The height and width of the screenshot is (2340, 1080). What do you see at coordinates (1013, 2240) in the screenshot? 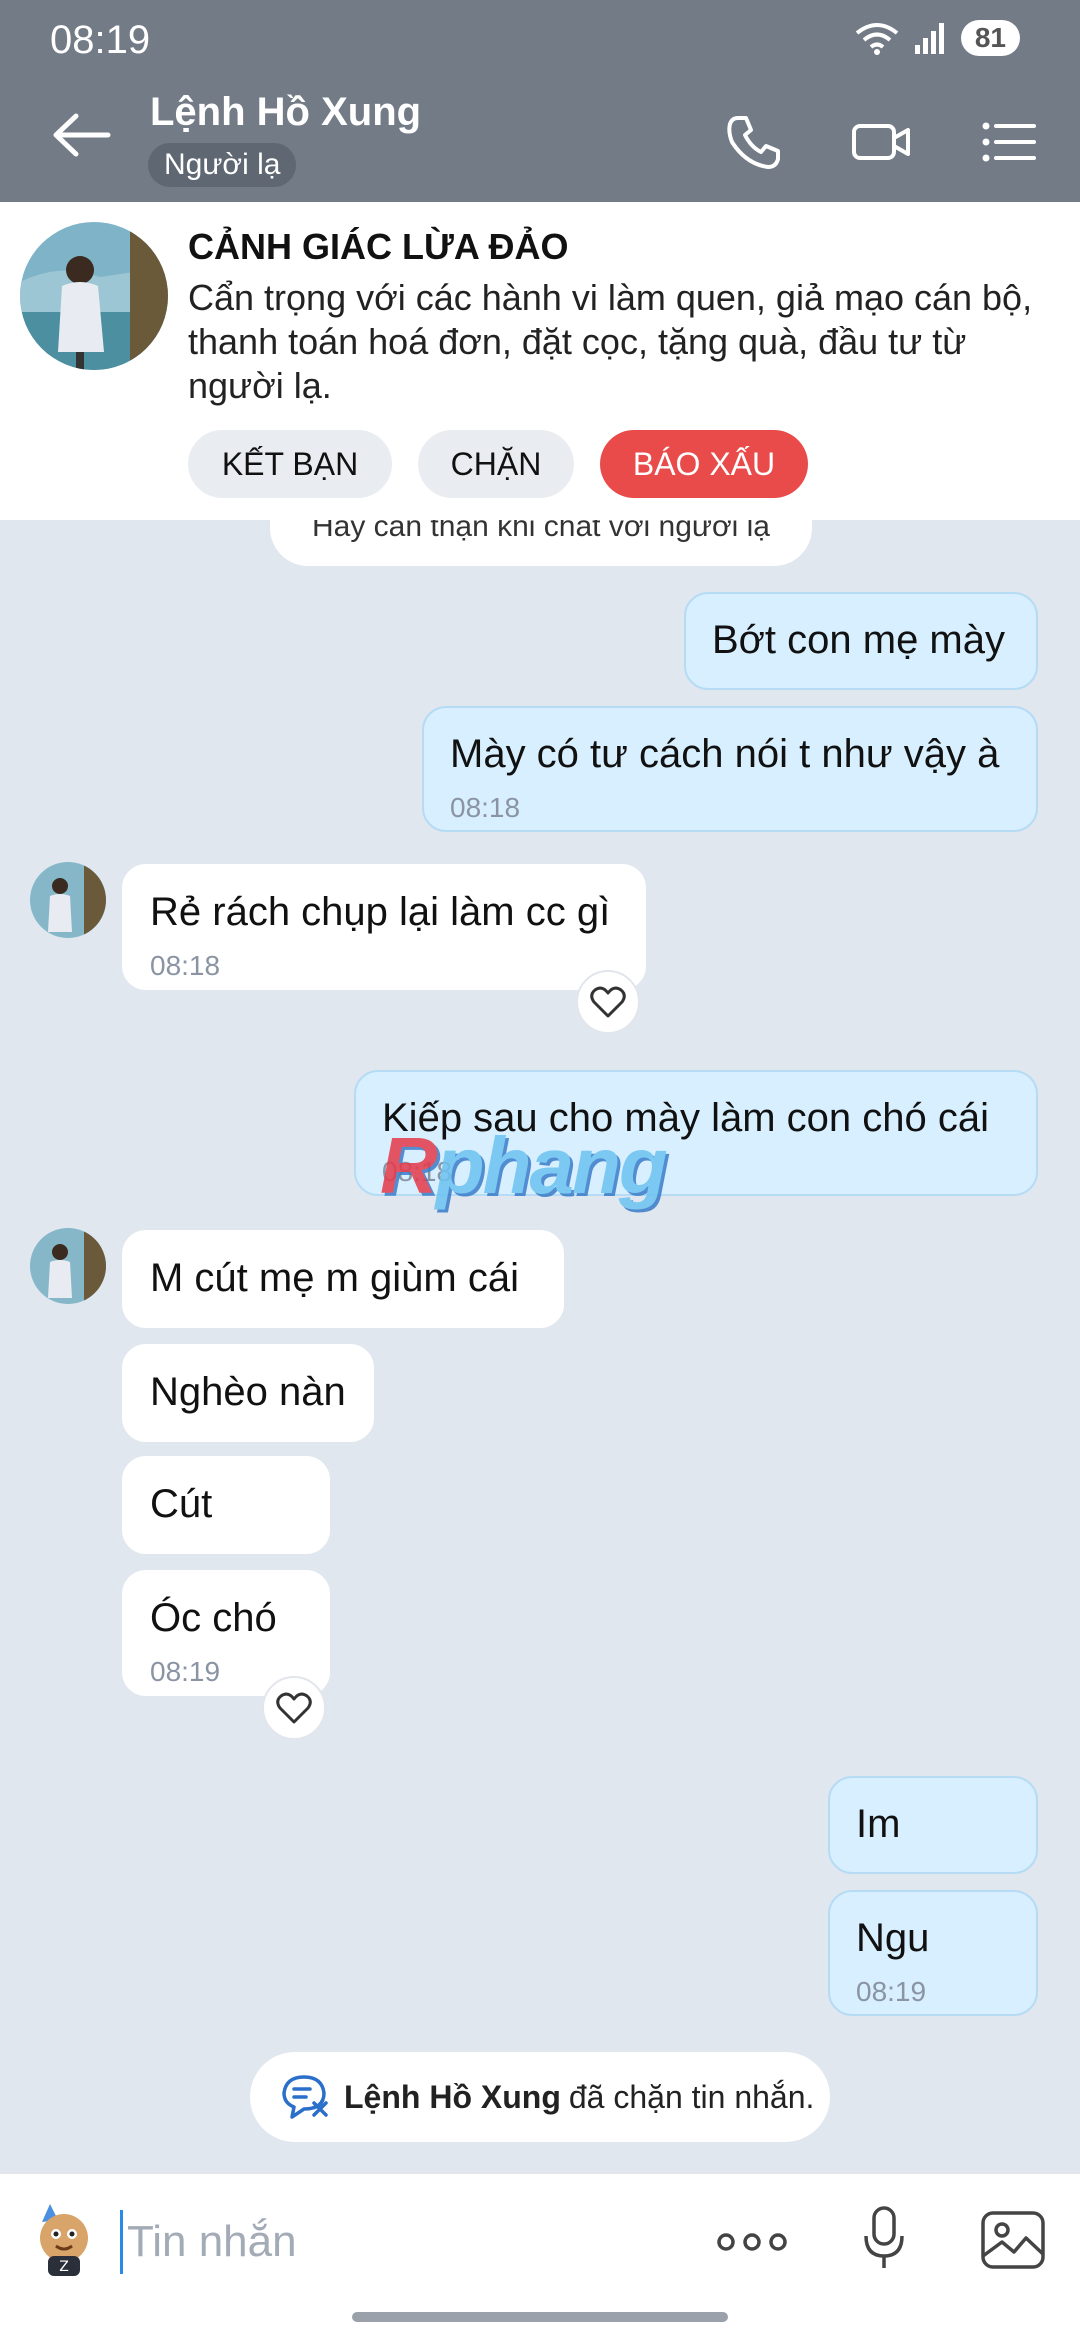
I see `image-gallery-icon` at bounding box center [1013, 2240].